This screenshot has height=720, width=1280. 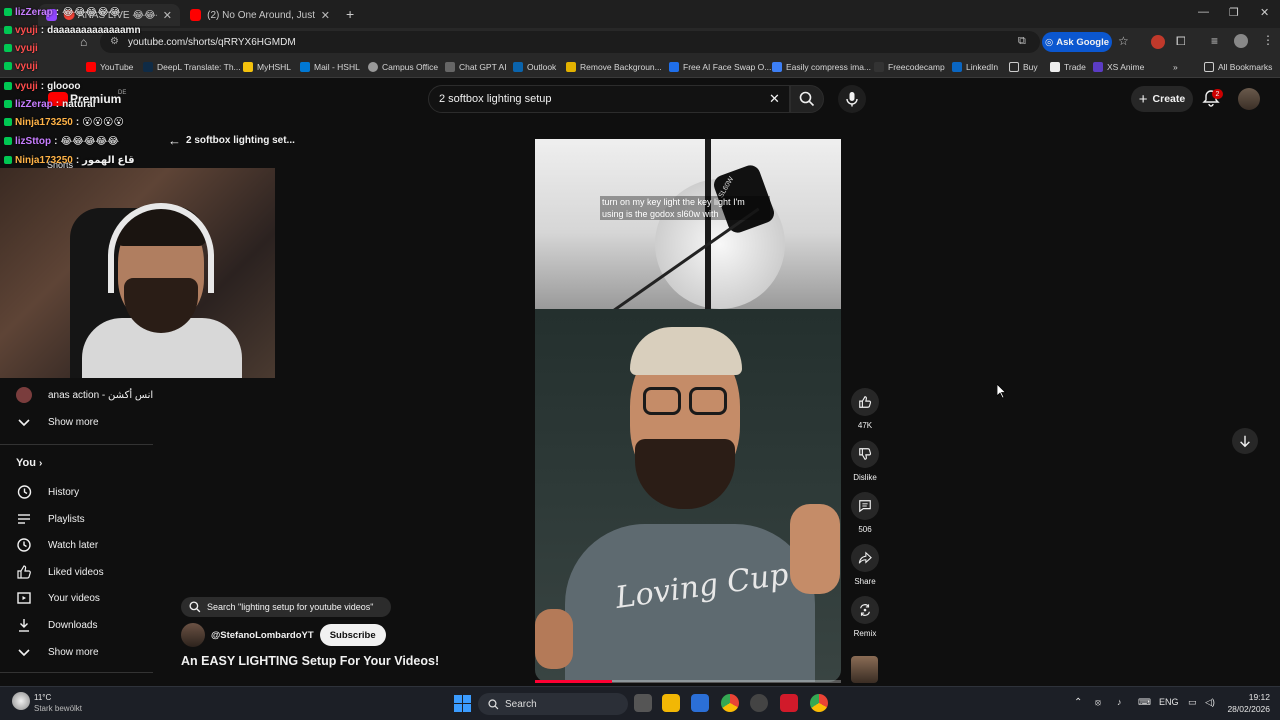 I want to click on account-avatar, so click(x=1249, y=99).